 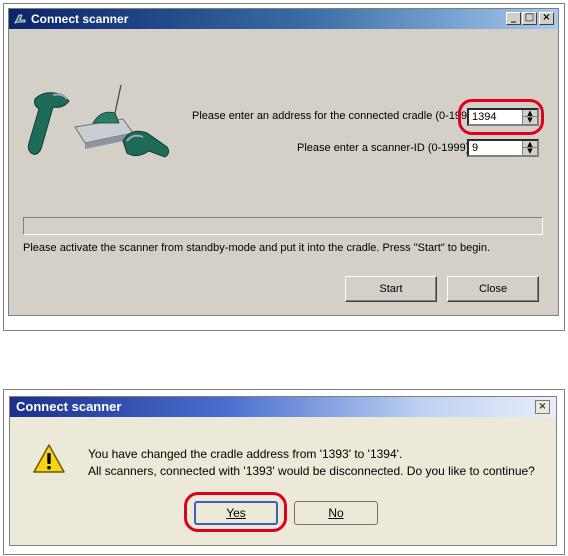 What do you see at coordinates (385, 148) in the screenshot?
I see `scanner-id-label: Please enter a scanner-ID (0-1999).` at bounding box center [385, 148].